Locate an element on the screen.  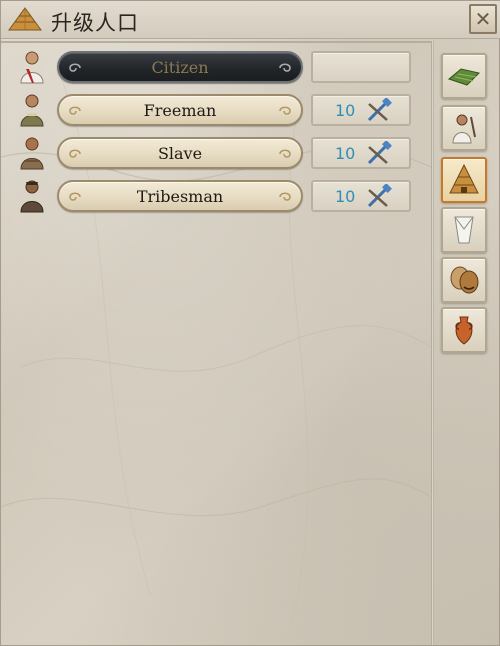
citizen-cost-box is located at coordinates (361, 67).